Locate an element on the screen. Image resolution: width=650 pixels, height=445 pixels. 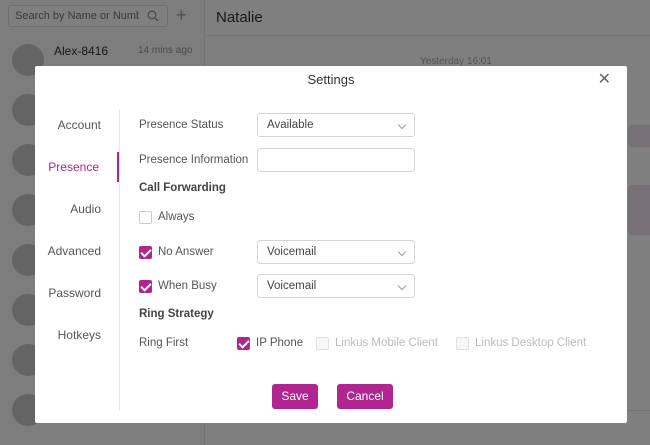
tab-audio: Audio is located at coordinates (76, 209).